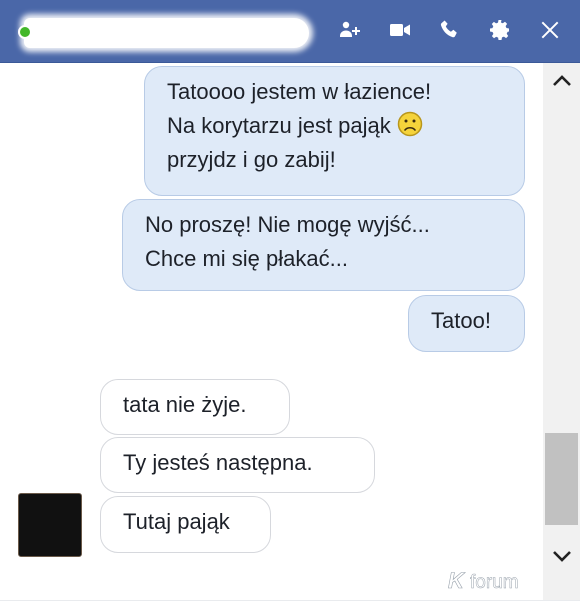  What do you see at coordinates (25, 32) in the screenshot?
I see `online-status-icon` at bounding box center [25, 32].